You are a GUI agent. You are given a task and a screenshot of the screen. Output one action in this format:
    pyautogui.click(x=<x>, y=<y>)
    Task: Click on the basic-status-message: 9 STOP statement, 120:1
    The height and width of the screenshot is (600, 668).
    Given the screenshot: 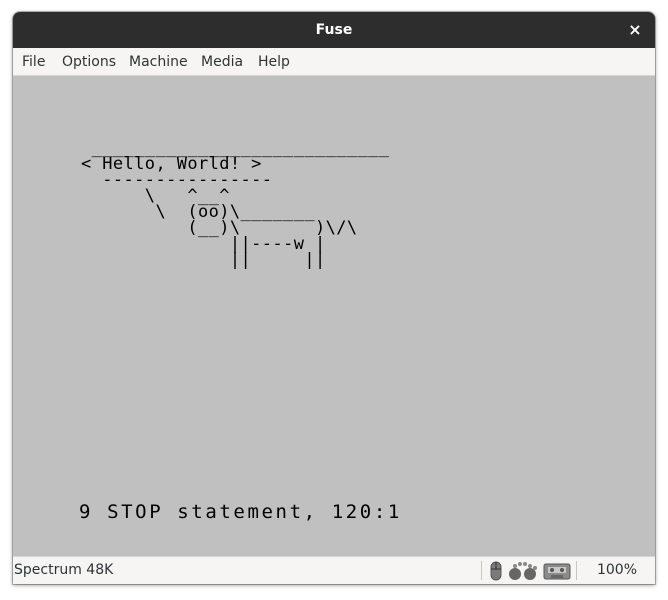 What is the action you would take?
    pyautogui.click(x=240, y=512)
    